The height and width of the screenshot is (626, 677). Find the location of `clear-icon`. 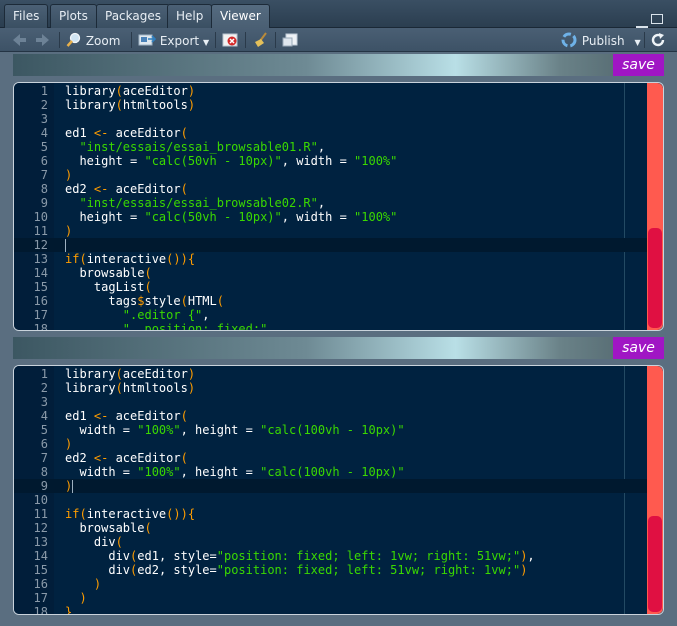

clear-icon is located at coordinates (230, 40).